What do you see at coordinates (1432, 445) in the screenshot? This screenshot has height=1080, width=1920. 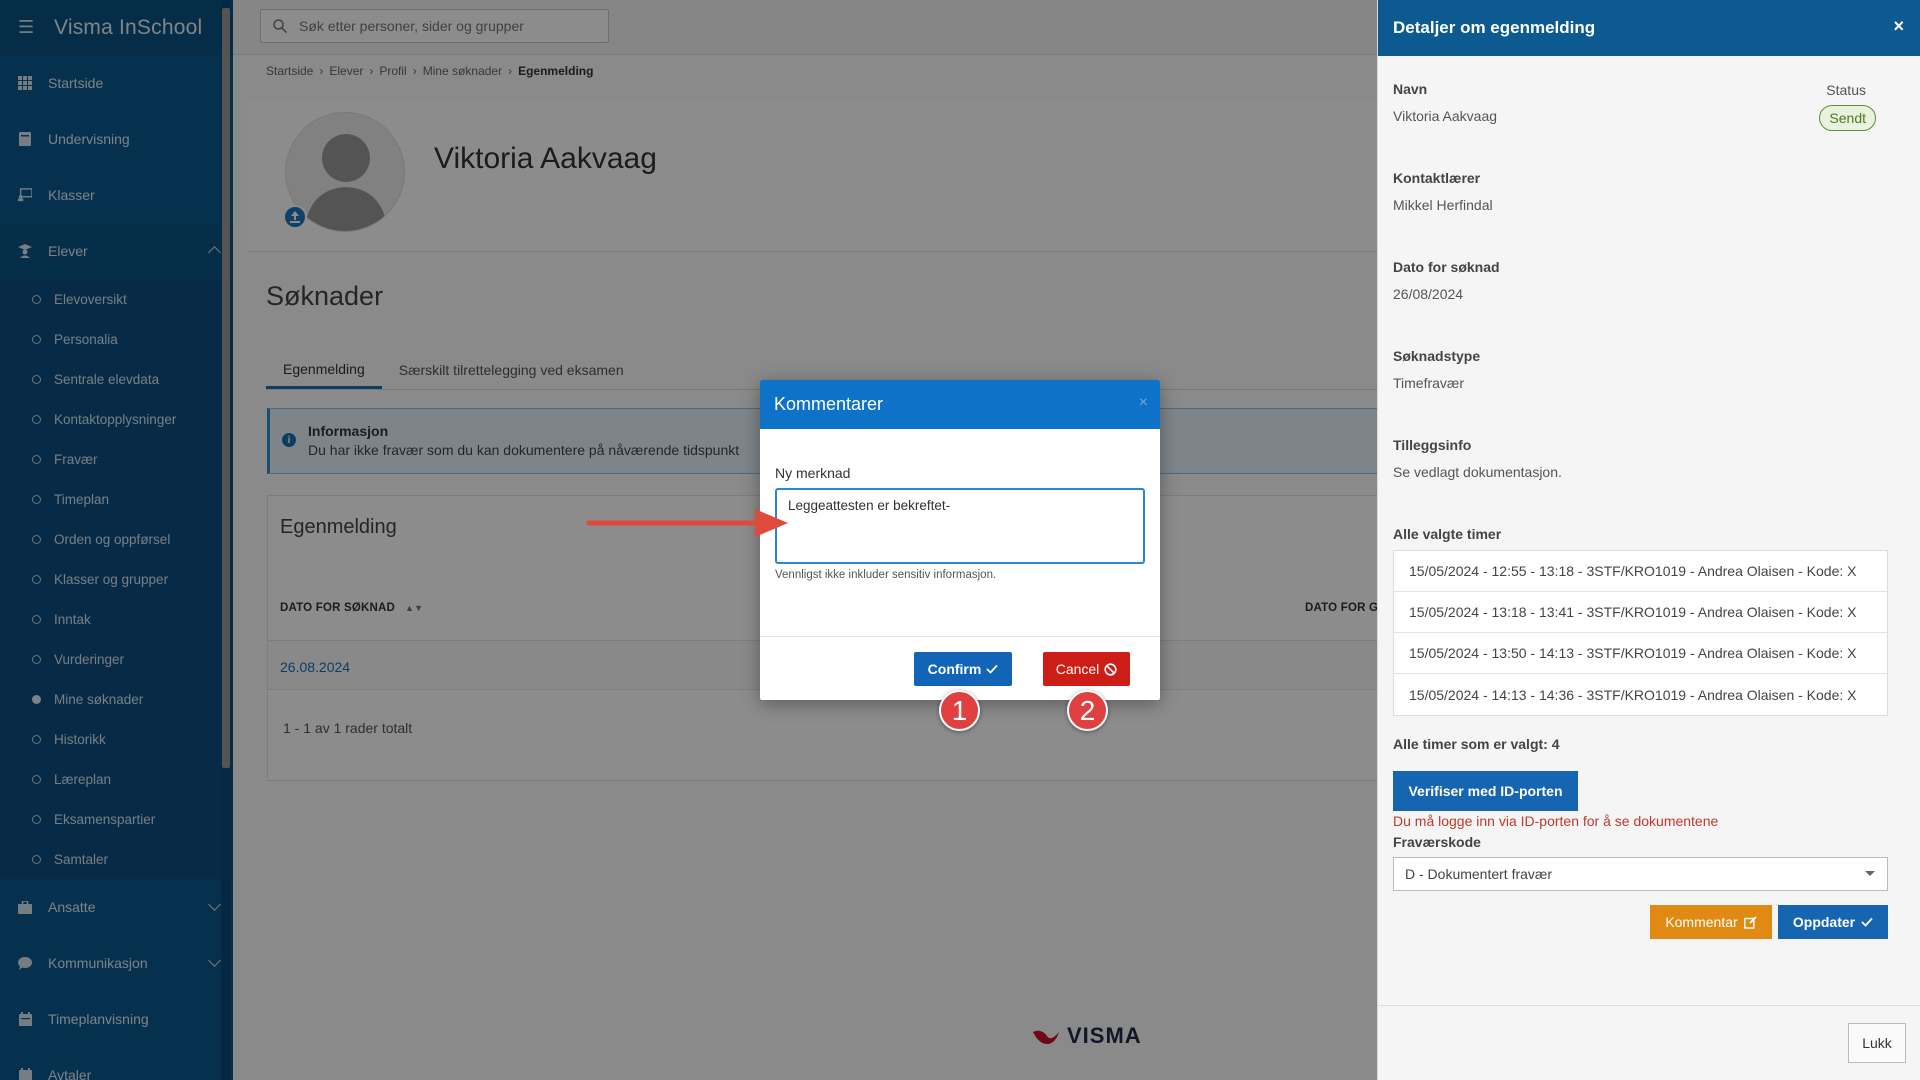 I see `extra-label: Tilleggsinfo` at bounding box center [1432, 445].